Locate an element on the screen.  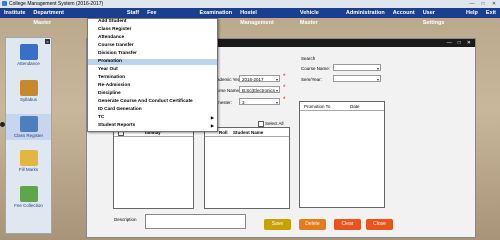
delete-button: Delete is located at coordinates (312, 224).